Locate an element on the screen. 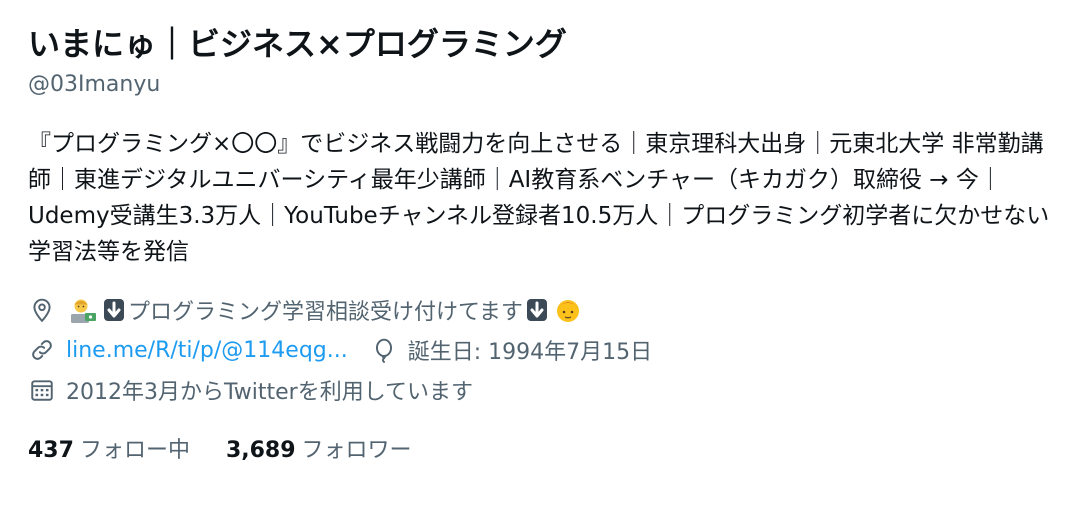 This screenshot has width=1092, height=506. followers-count: 3,689 is located at coordinates (260, 450).